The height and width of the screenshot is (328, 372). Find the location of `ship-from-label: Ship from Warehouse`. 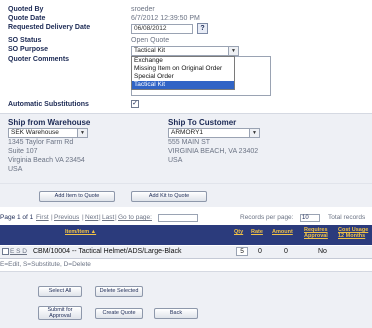

ship-from-label: Ship from Warehouse is located at coordinates (49, 122).